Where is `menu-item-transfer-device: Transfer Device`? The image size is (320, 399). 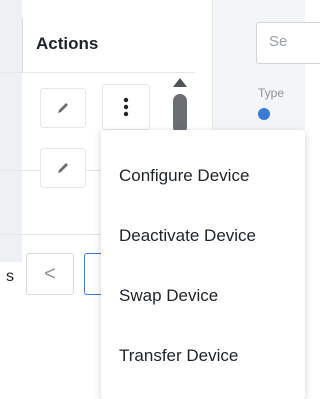
menu-item-transfer-device: Transfer Device is located at coordinates (203, 356).